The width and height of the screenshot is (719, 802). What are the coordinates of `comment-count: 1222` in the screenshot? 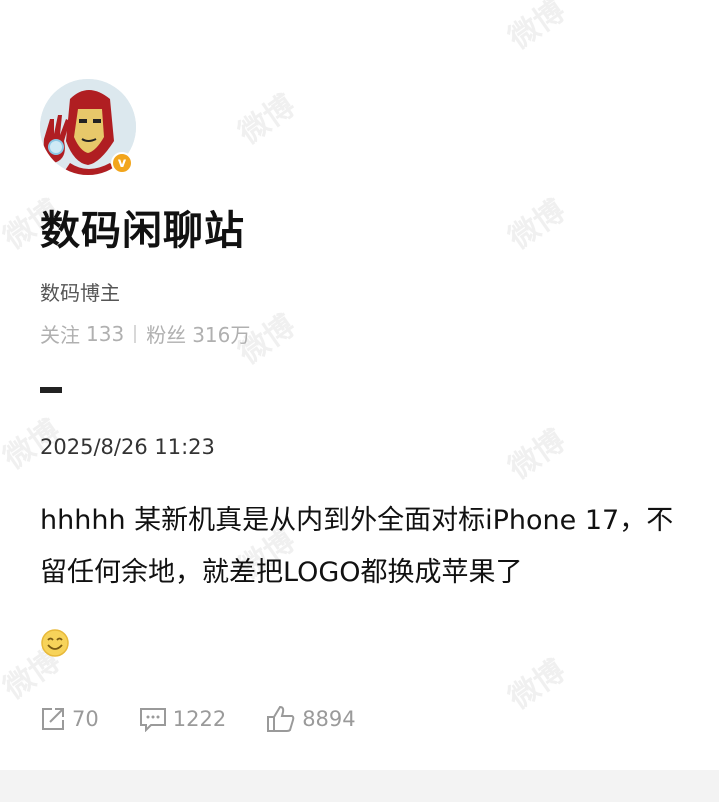 It's located at (199, 719).